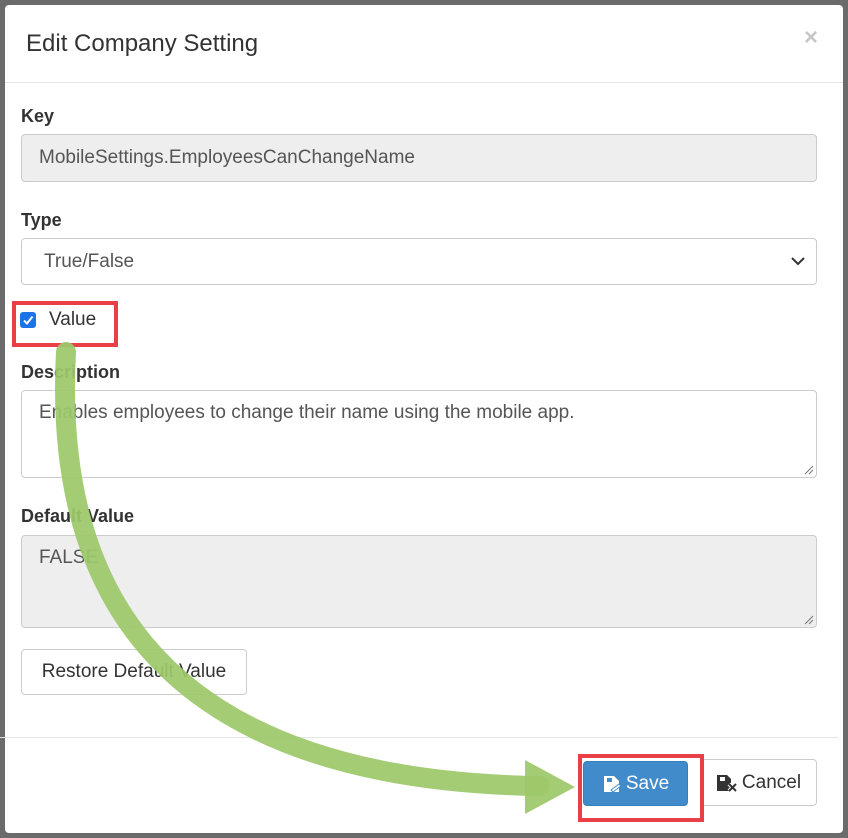 The image size is (848, 838). What do you see at coordinates (78, 516) in the screenshot?
I see `default-value-label: Default Value` at bounding box center [78, 516].